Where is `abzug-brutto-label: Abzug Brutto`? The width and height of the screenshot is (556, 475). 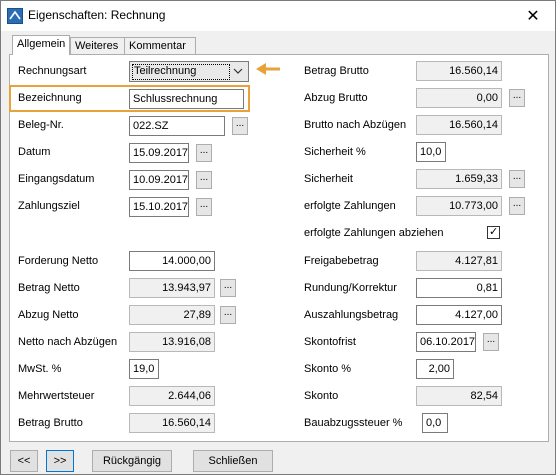
abzug-brutto-label: Abzug Brutto is located at coordinates (336, 98).